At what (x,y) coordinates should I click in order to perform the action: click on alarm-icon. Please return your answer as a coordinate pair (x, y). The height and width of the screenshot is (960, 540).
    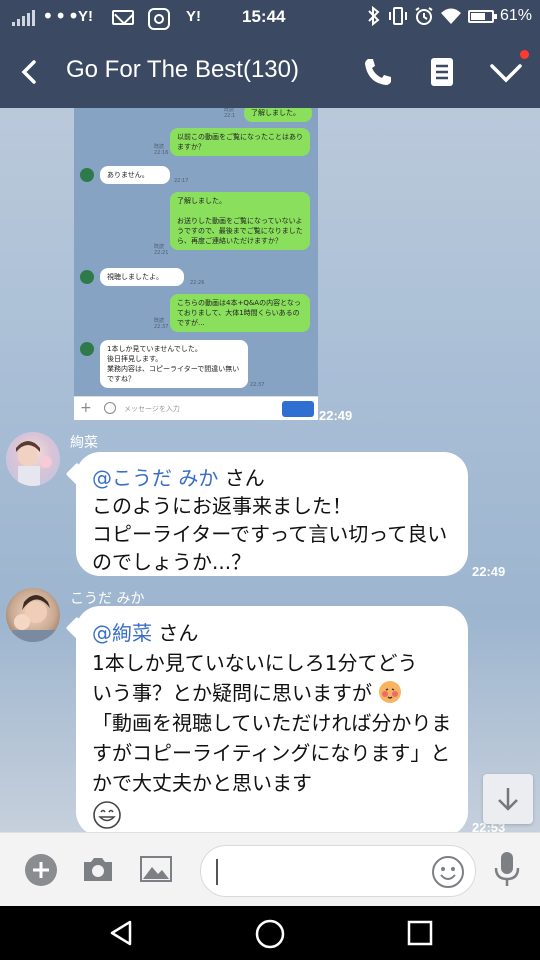
    Looking at the image, I should click on (424, 16).